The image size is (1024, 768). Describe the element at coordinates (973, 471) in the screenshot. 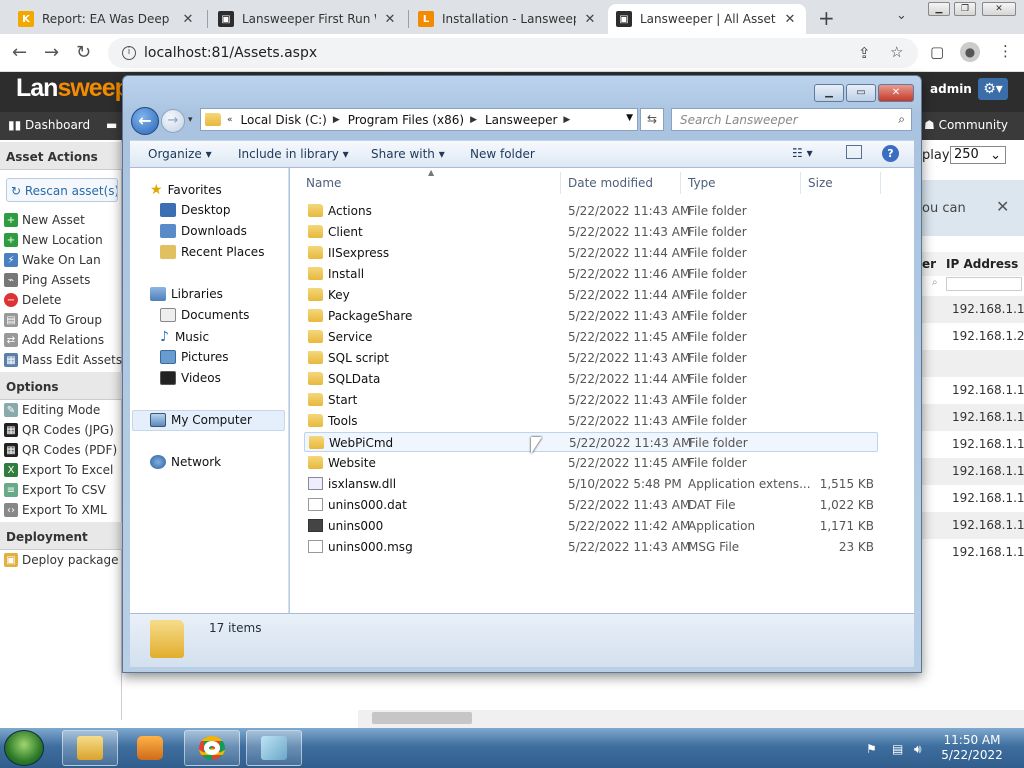

I see `table-row: 192.168.1.13` at that location.